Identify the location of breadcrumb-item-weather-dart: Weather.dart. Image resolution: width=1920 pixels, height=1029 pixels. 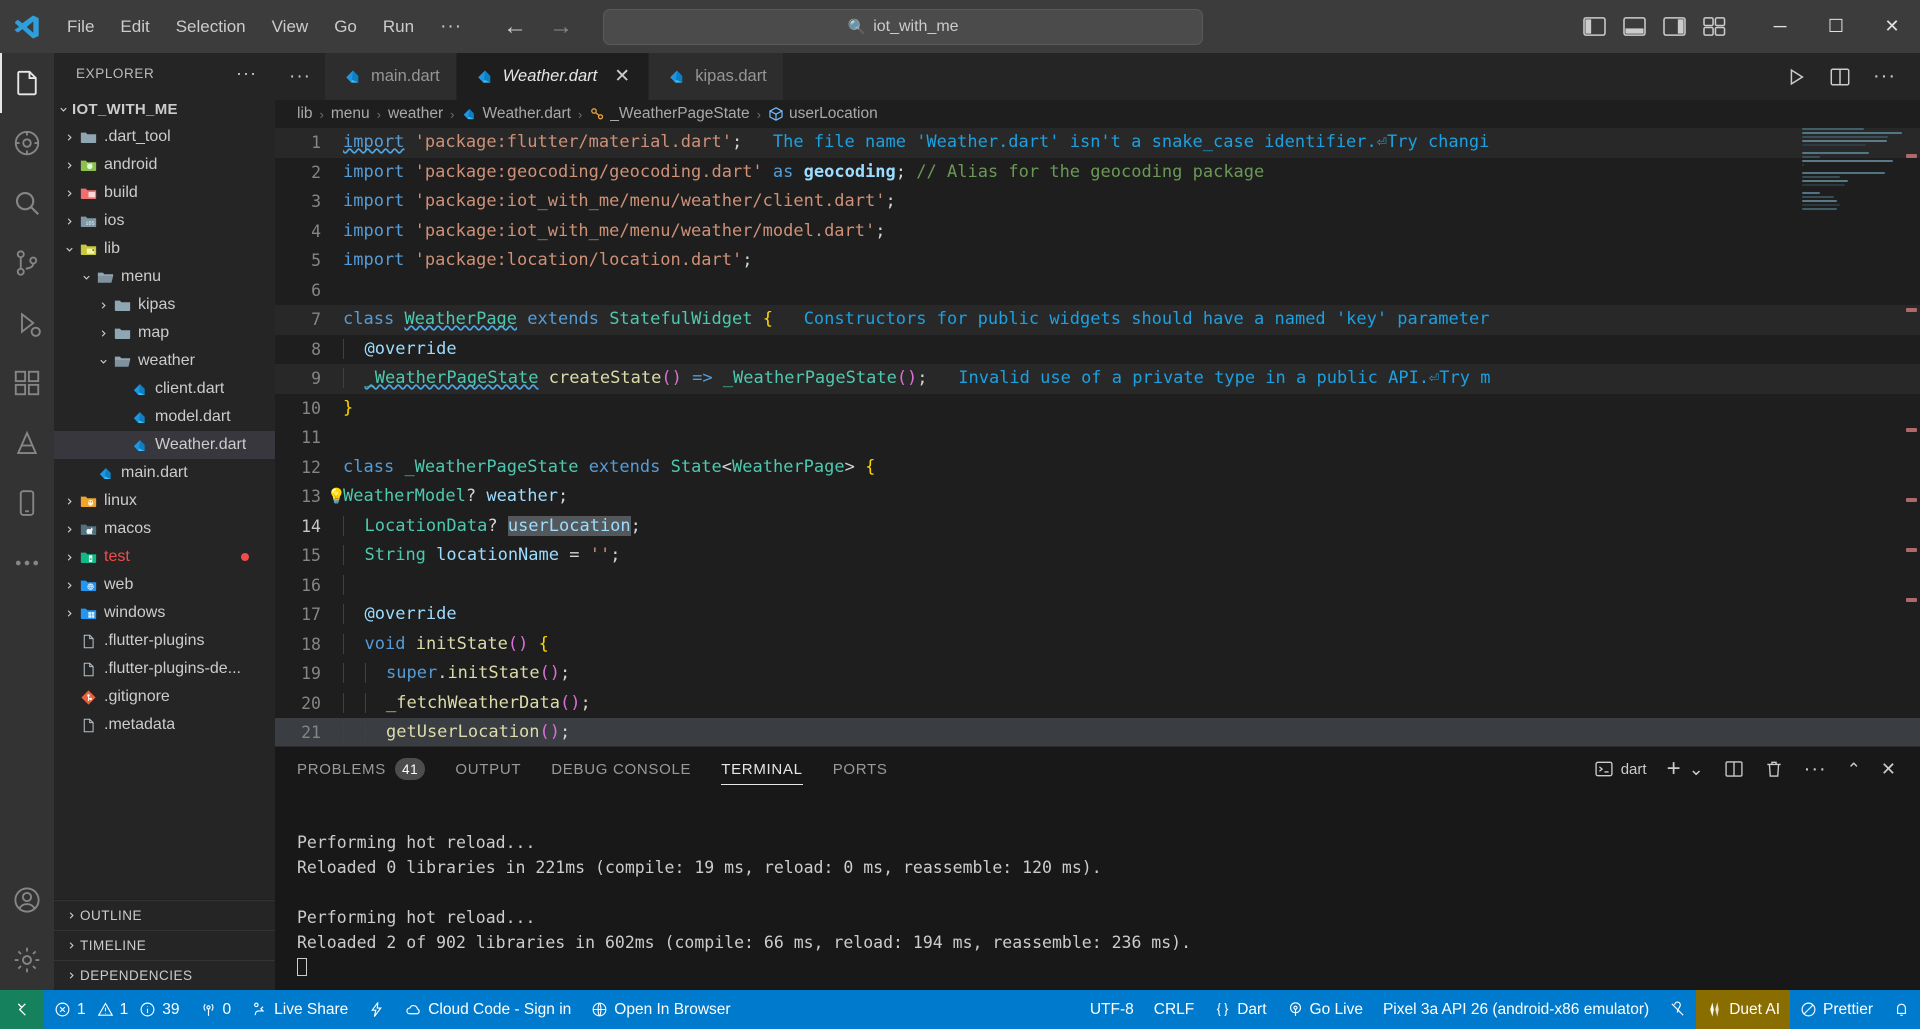
(516, 114).